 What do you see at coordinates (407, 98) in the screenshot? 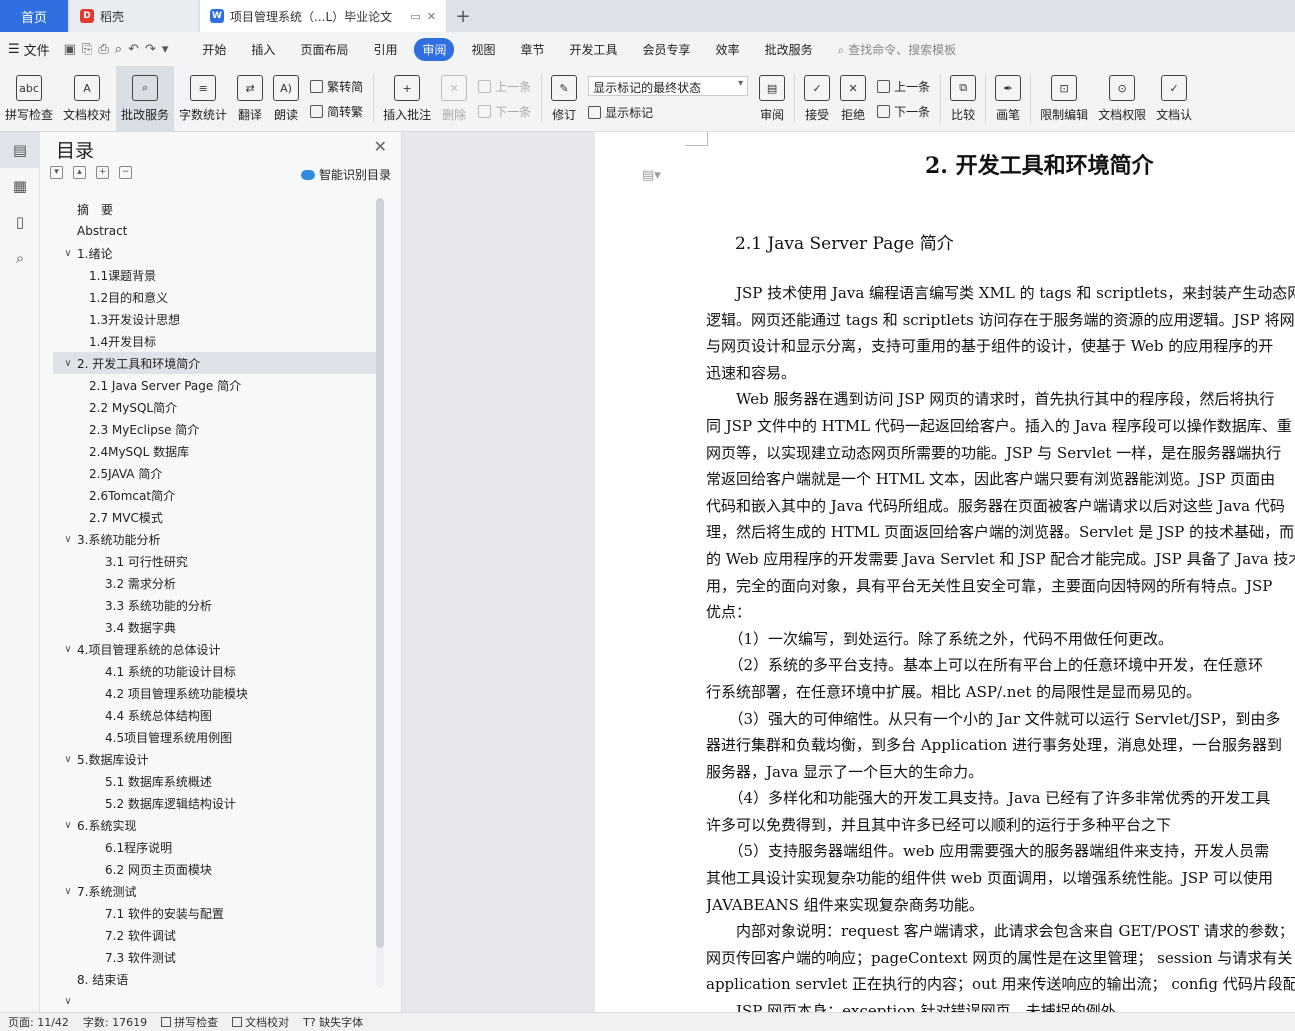
I see `insert-comment-button: + 插入批注` at bounding box center [407, 98].